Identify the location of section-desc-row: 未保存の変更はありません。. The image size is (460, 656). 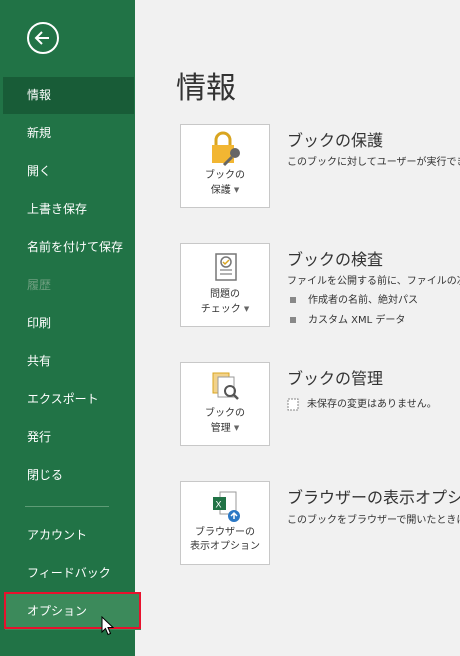
(362, 403).